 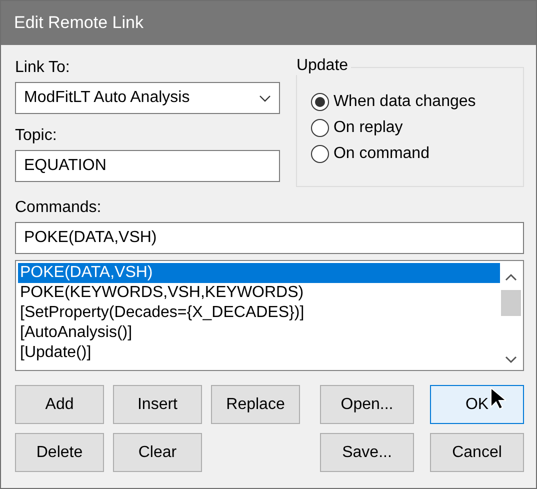 What do you see at coordinates (324, 66) in the screenshot?
I see `update-group-title: Update` at bounding box center [324, 66].